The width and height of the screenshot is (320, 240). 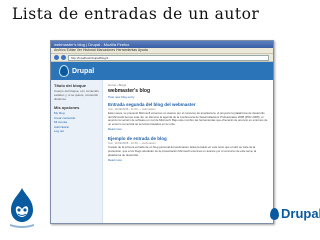 I want to click on back-button-icon, so click(x=56, y=57).